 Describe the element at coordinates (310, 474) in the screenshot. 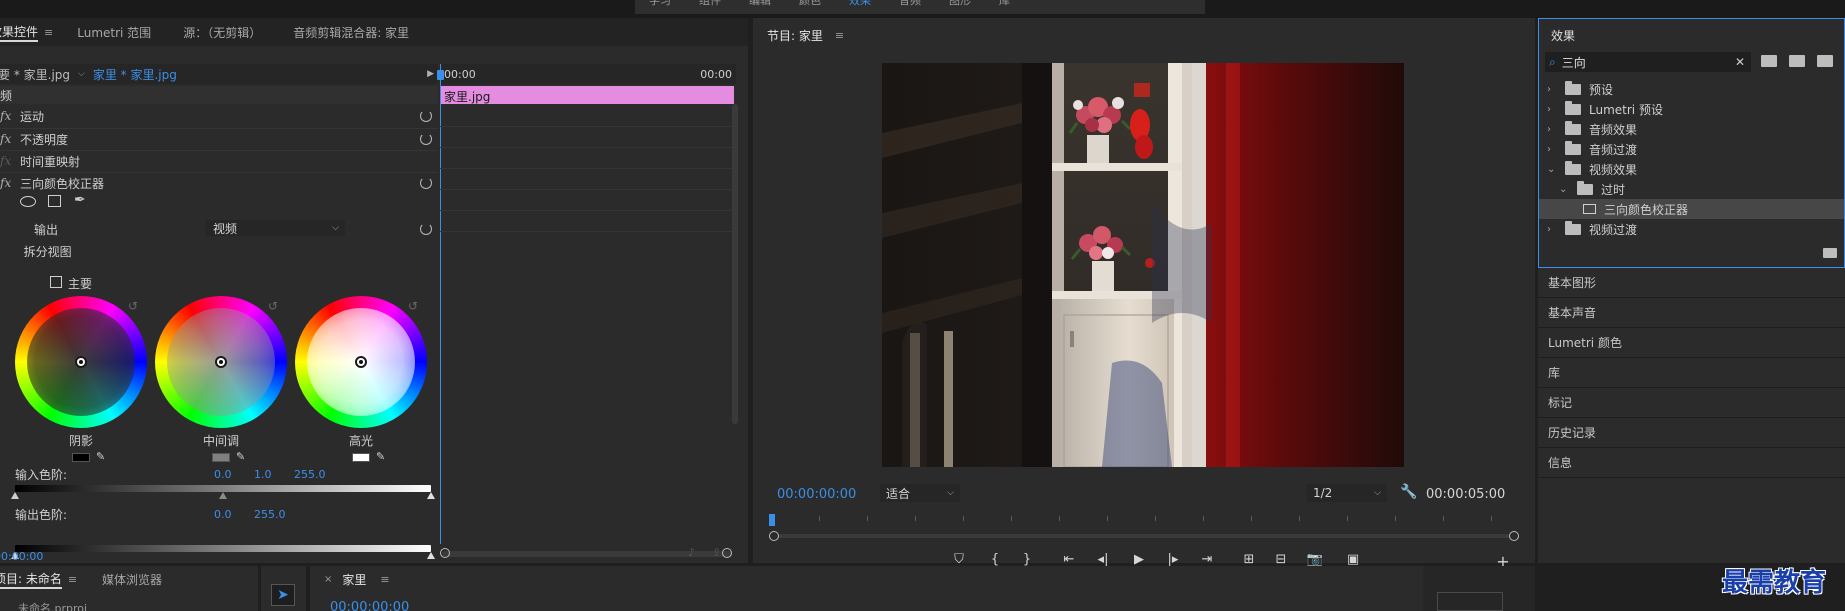

I see `input-white-value: 255.0` at that location.